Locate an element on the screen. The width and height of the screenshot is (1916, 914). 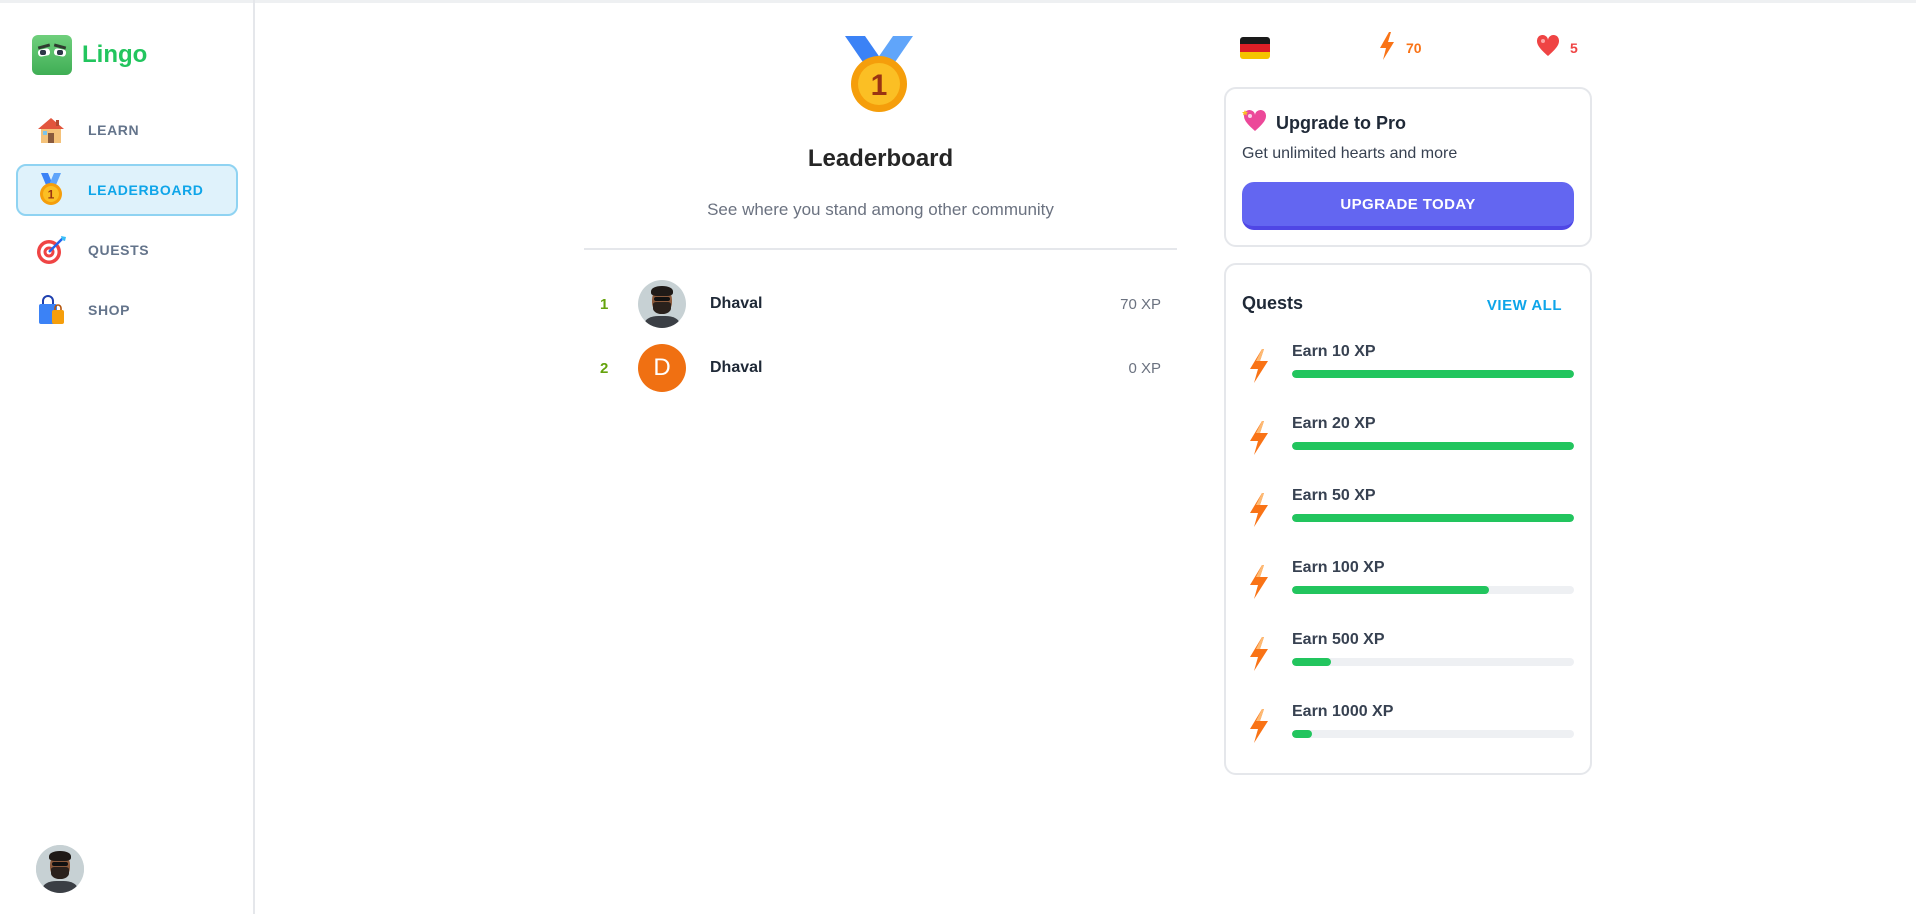
quest-label: Earn 1000 XP is located at coordinates (1343, 711).